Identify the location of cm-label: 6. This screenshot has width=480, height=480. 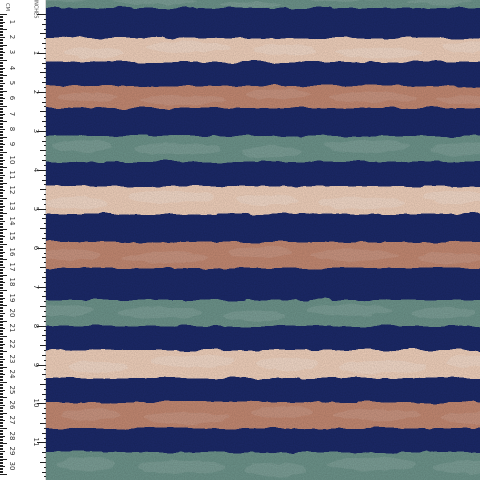
(12, 98).